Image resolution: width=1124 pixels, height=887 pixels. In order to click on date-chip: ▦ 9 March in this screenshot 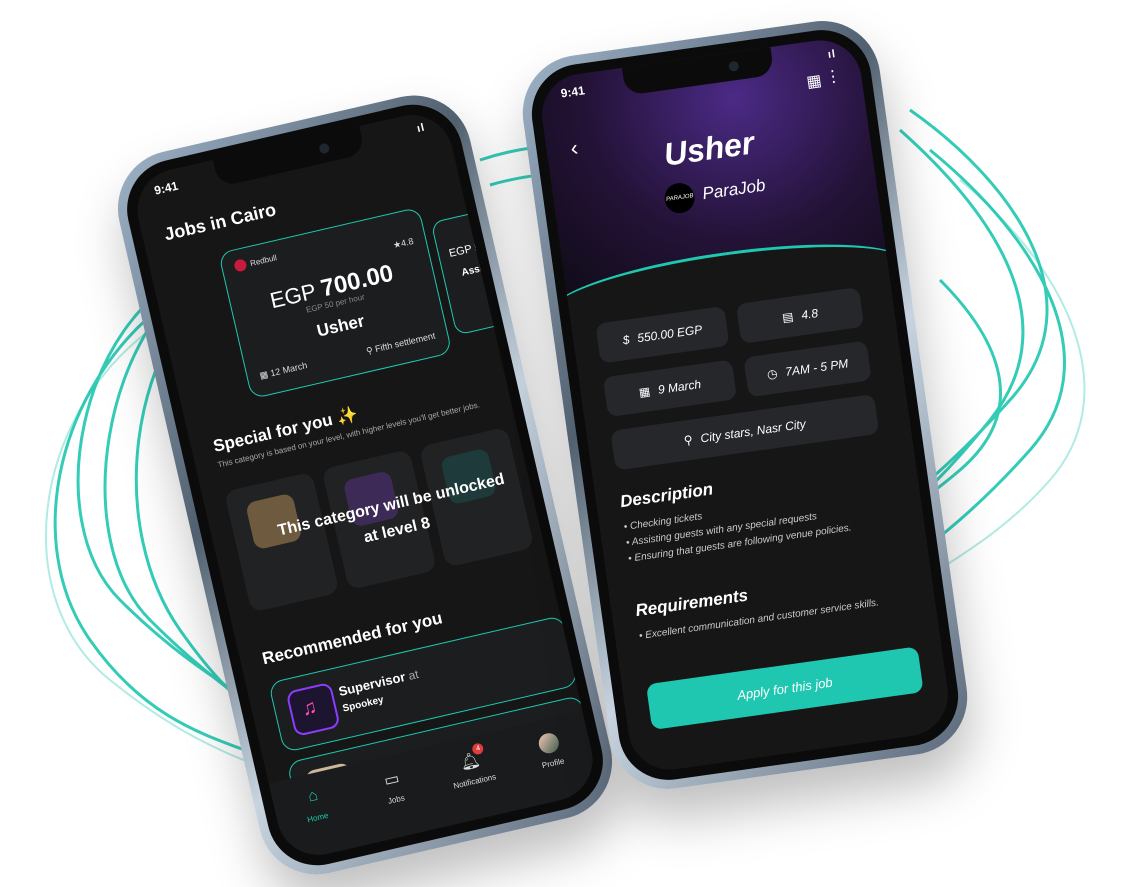, I will do `click(670, 388)`.